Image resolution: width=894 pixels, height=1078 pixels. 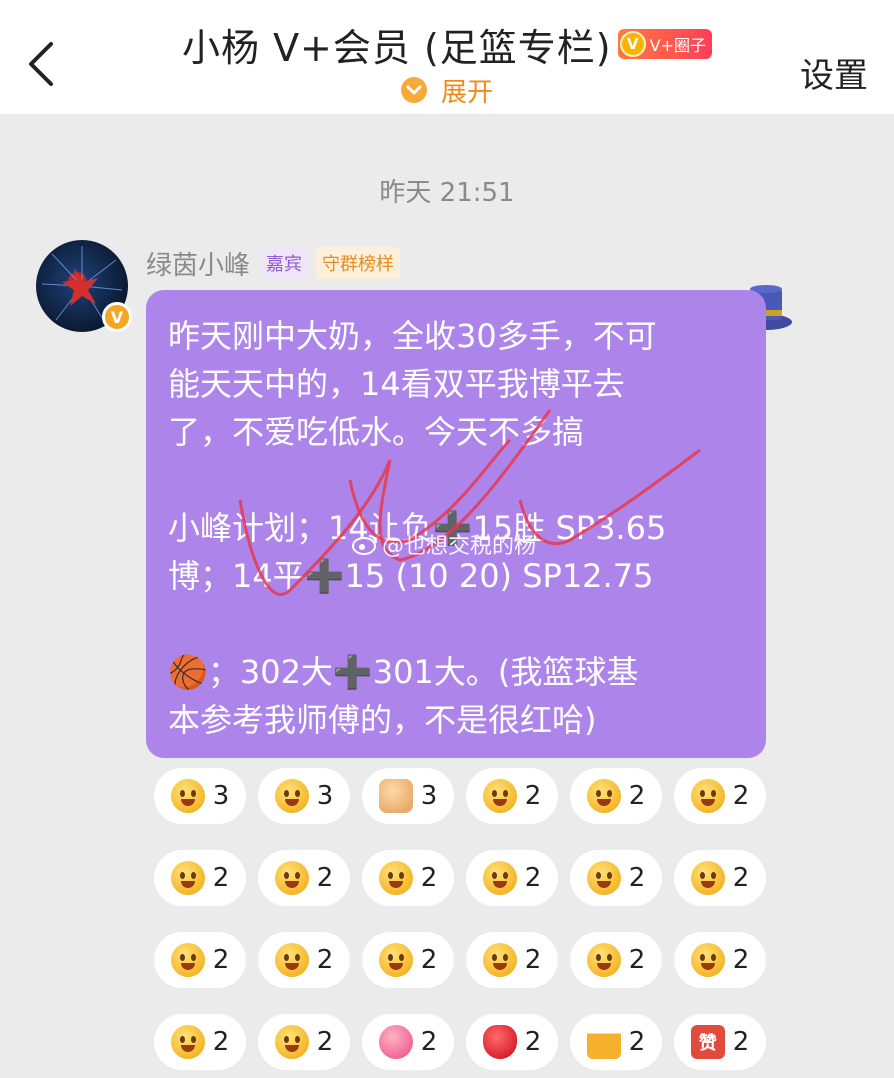 I want to click on expand-label: 展开, so click(x=466, y=92).